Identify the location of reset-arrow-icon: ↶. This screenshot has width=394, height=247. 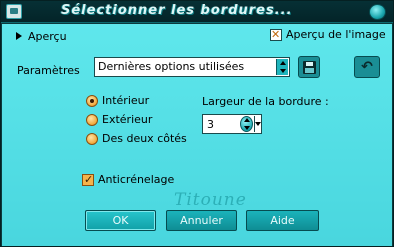
(367, 67).